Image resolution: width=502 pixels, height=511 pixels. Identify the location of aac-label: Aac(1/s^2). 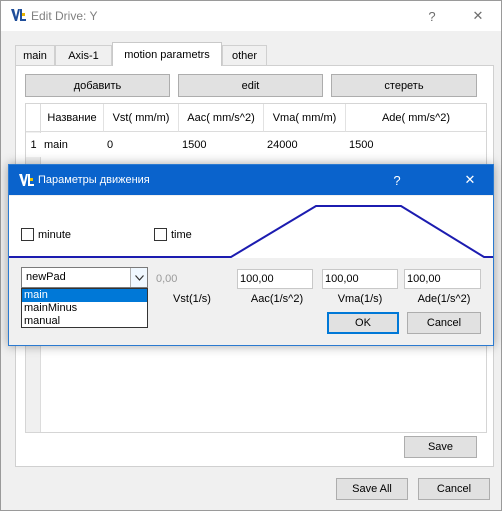
(277, 299).